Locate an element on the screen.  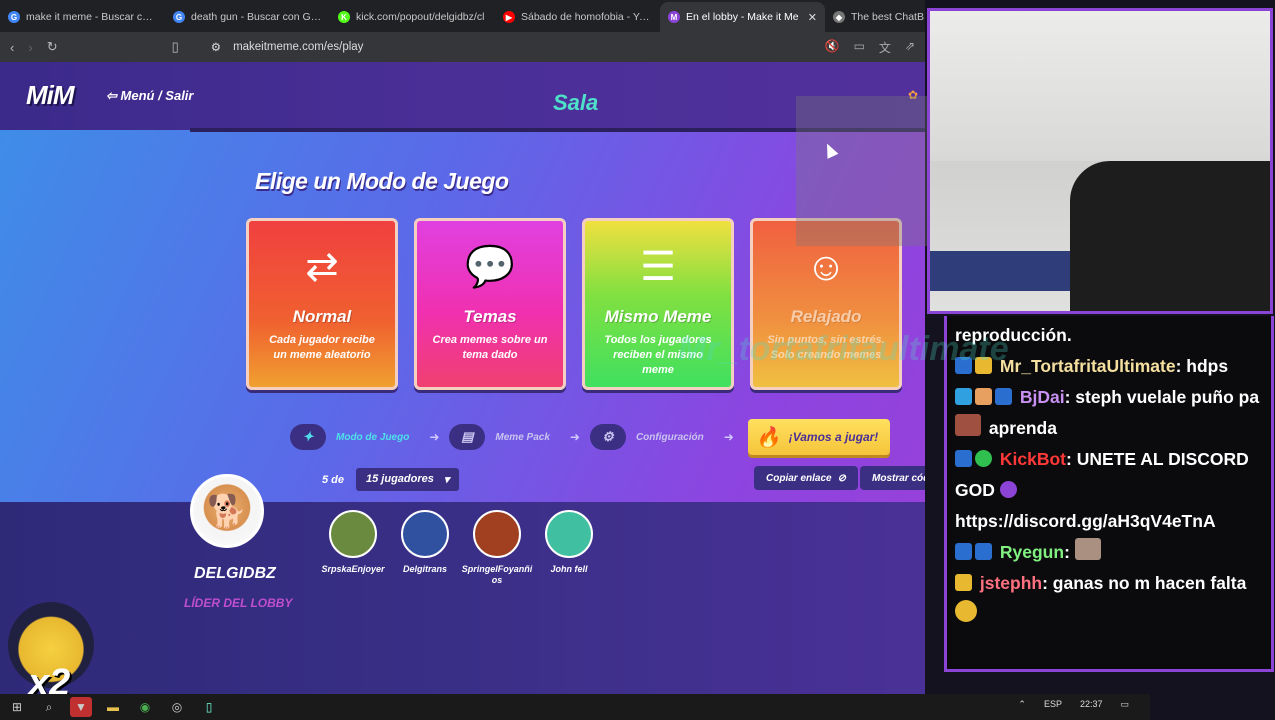
forward-icon: › is located at coordinates (30, 47).